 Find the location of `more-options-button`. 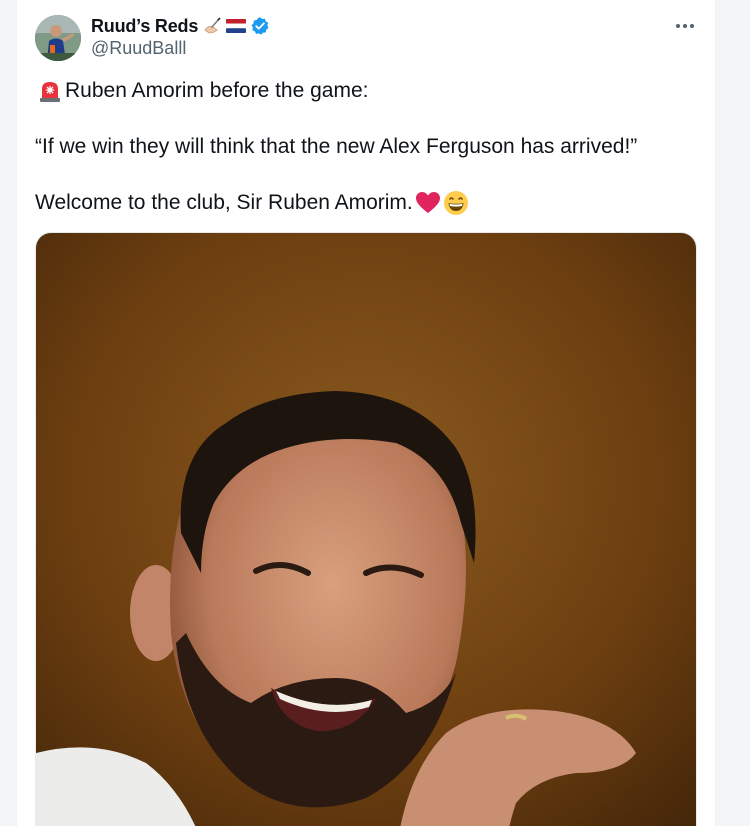

more-options-button is located at coordinates (685, 26).